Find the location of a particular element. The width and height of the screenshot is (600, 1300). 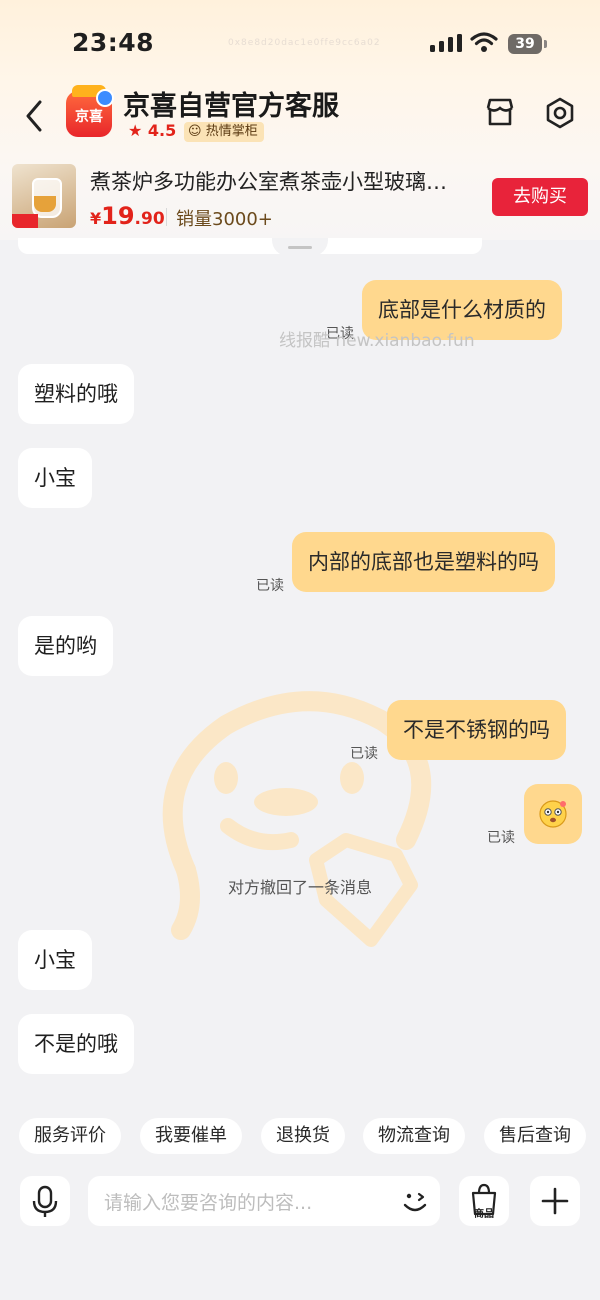

shop-rating: ★ 4.5 is located at coordinates (152, 130).